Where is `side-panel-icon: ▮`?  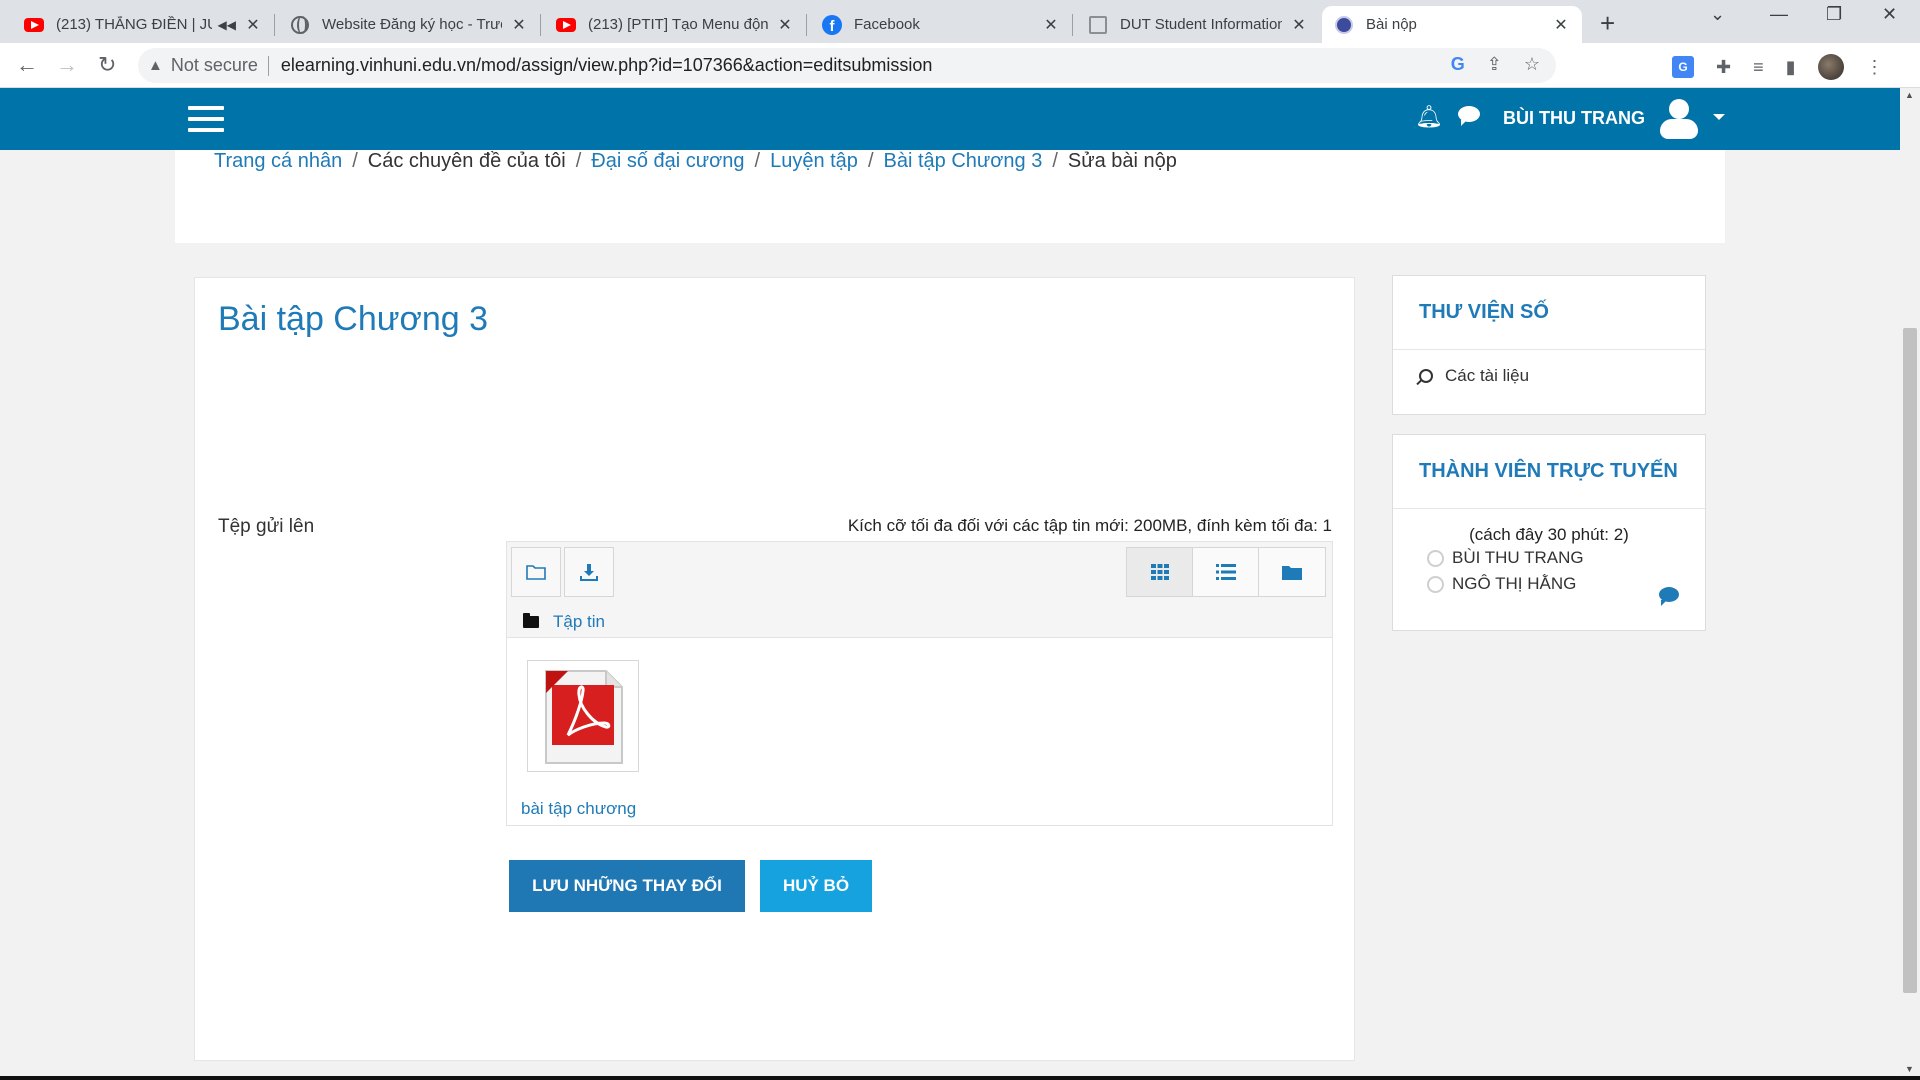
side-panel-icon: ▮ is located at coordinates (1791, 67).